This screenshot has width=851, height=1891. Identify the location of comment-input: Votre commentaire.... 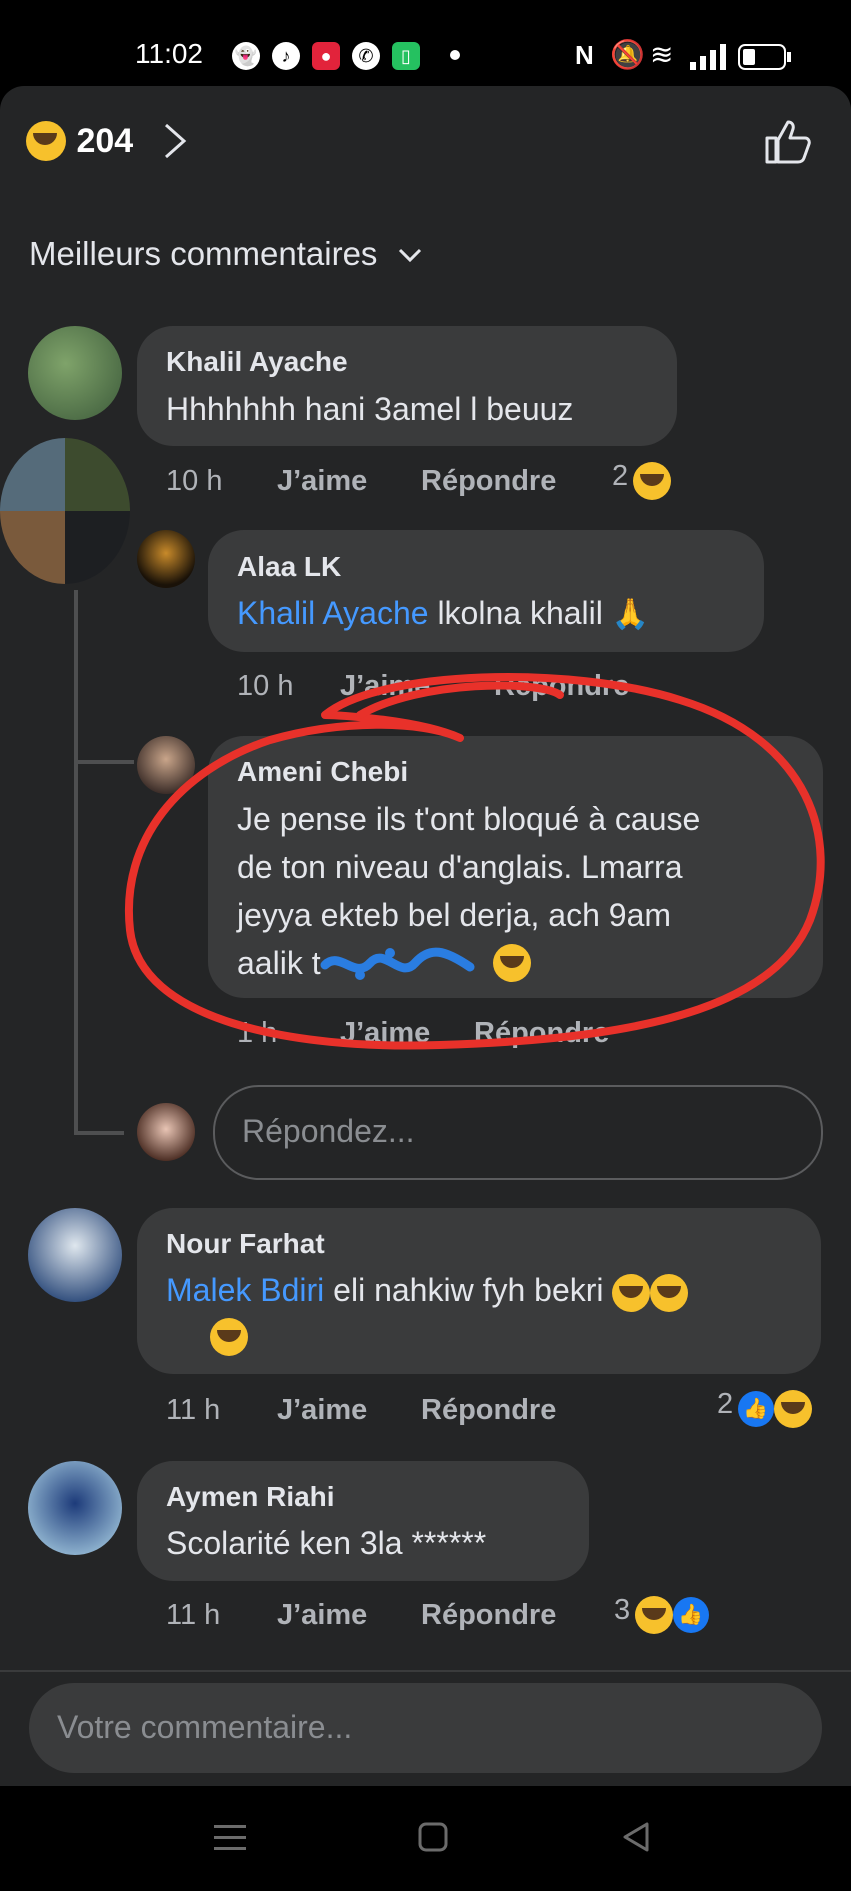
(425, 1728).